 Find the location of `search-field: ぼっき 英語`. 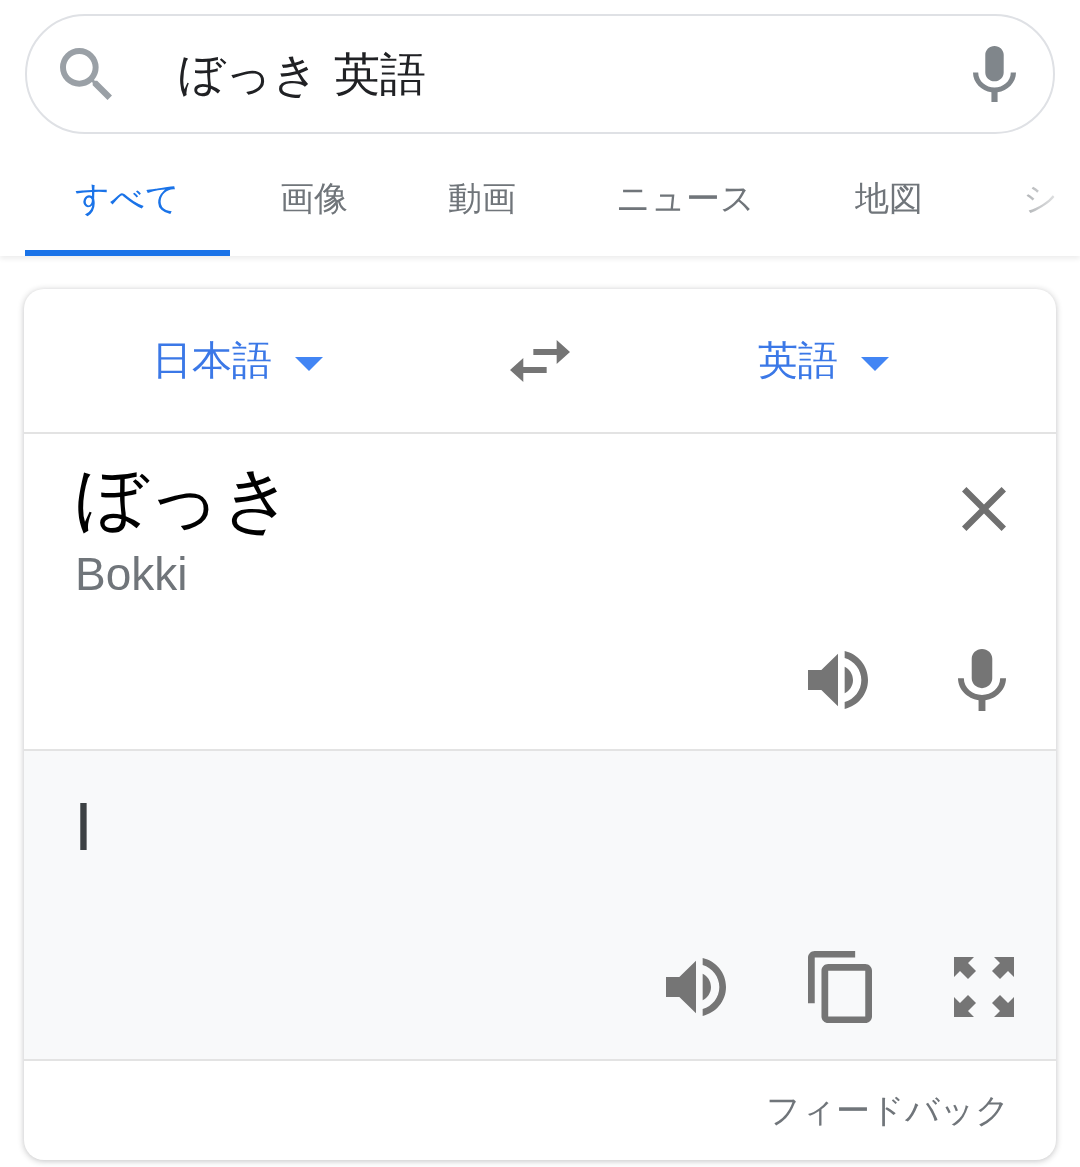

search-field: ぼっき 英語 is located at coordinates (540, 74).